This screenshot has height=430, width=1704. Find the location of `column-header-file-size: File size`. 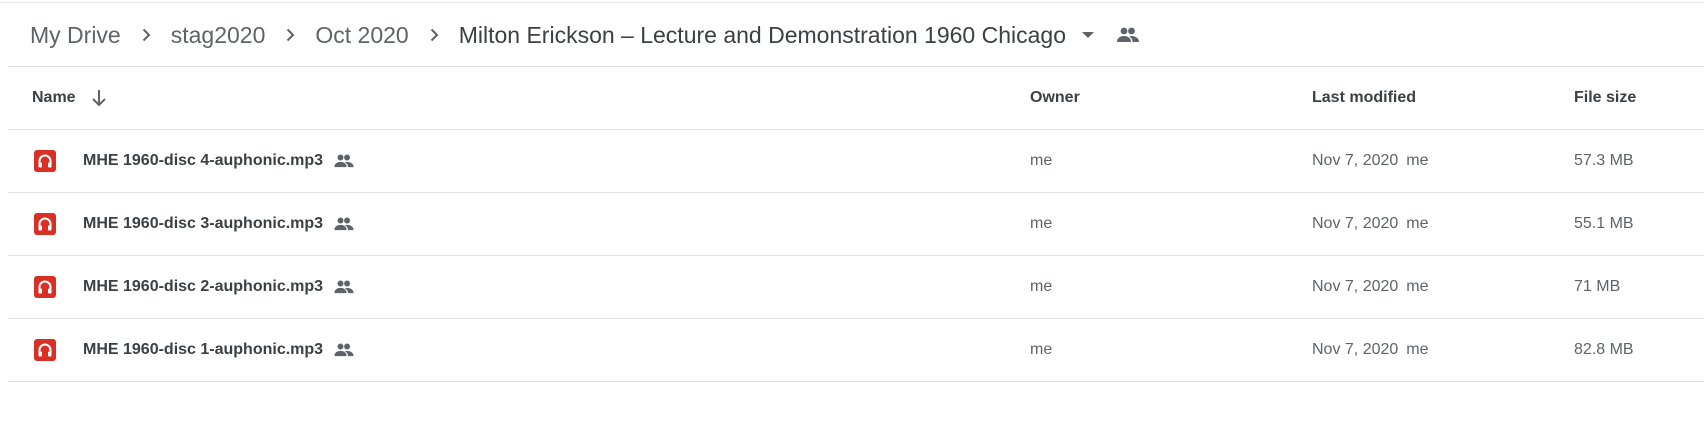

column-header-file-size: File size is located at coordinates (1605, 98).